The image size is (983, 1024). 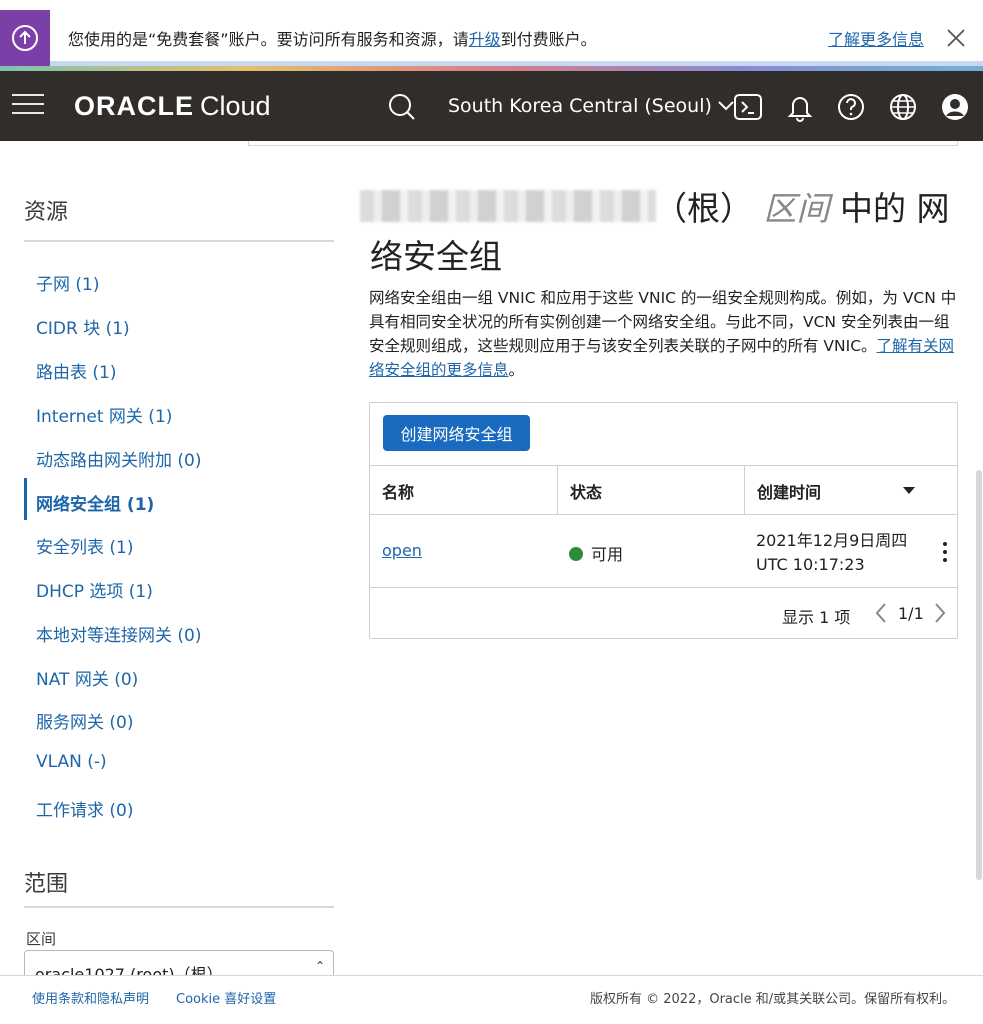 What do you see at coordinates (881, 613) in the screenshot?
I see `chevron-left-icon` at bounding box center [881, 613].